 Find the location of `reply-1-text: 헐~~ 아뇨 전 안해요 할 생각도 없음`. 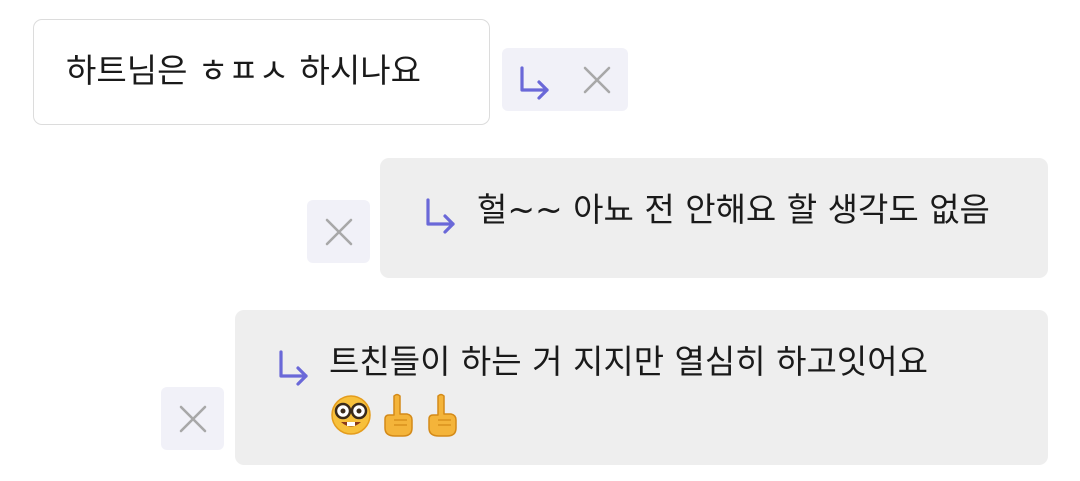

reply-1-text: 헐~~ 아뇨 전 안해요 할 생각도 없음 is located at coordinates (733, 209).